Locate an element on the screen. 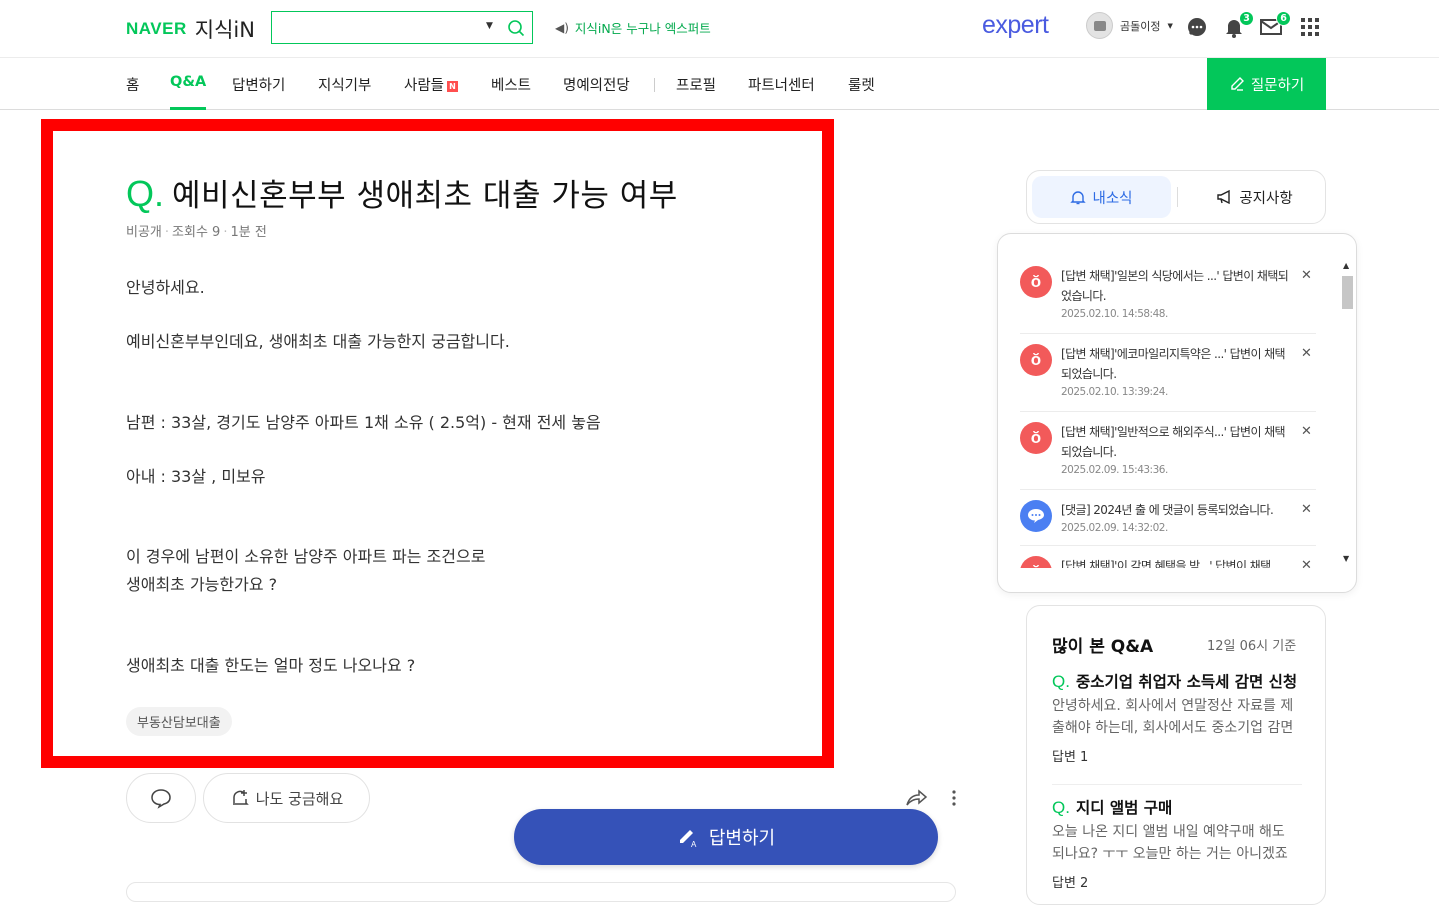 This screenshot has height=905, width=1439. question-body-line: 아내 : 33살 , 미보유 is located at coordinates (196, 476).